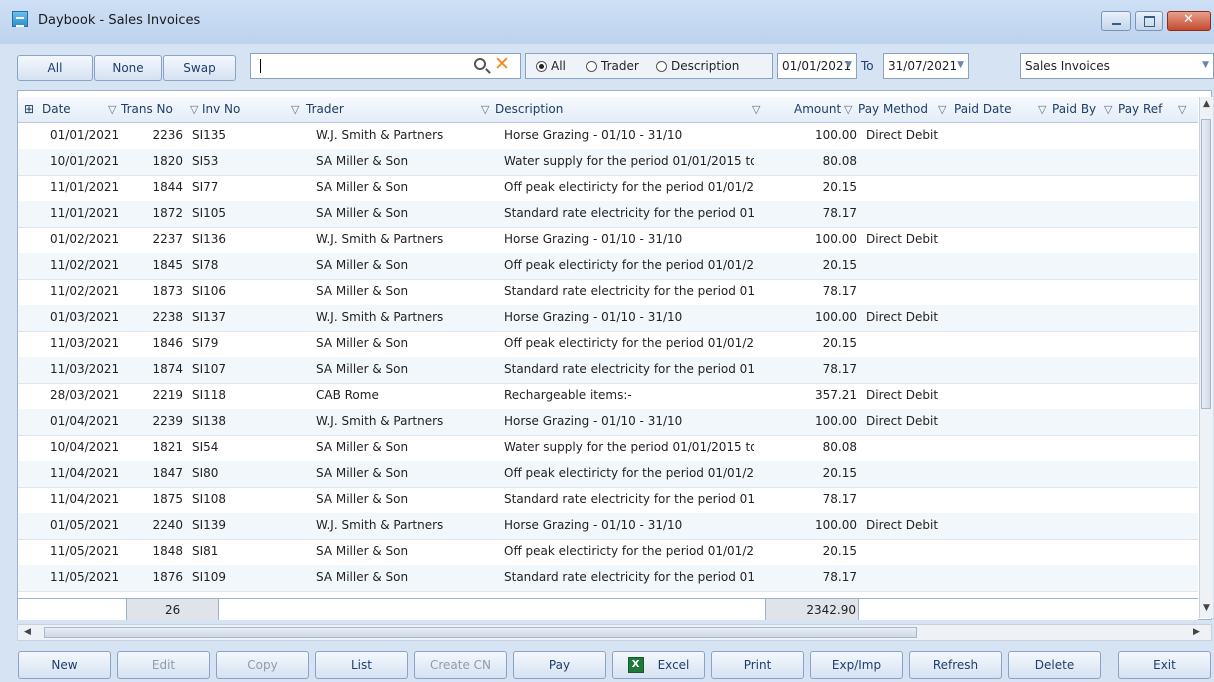 This screenshot has height=682, width=1214. I want to click on scroll-up-icon: ▲, so click(1206, 104).